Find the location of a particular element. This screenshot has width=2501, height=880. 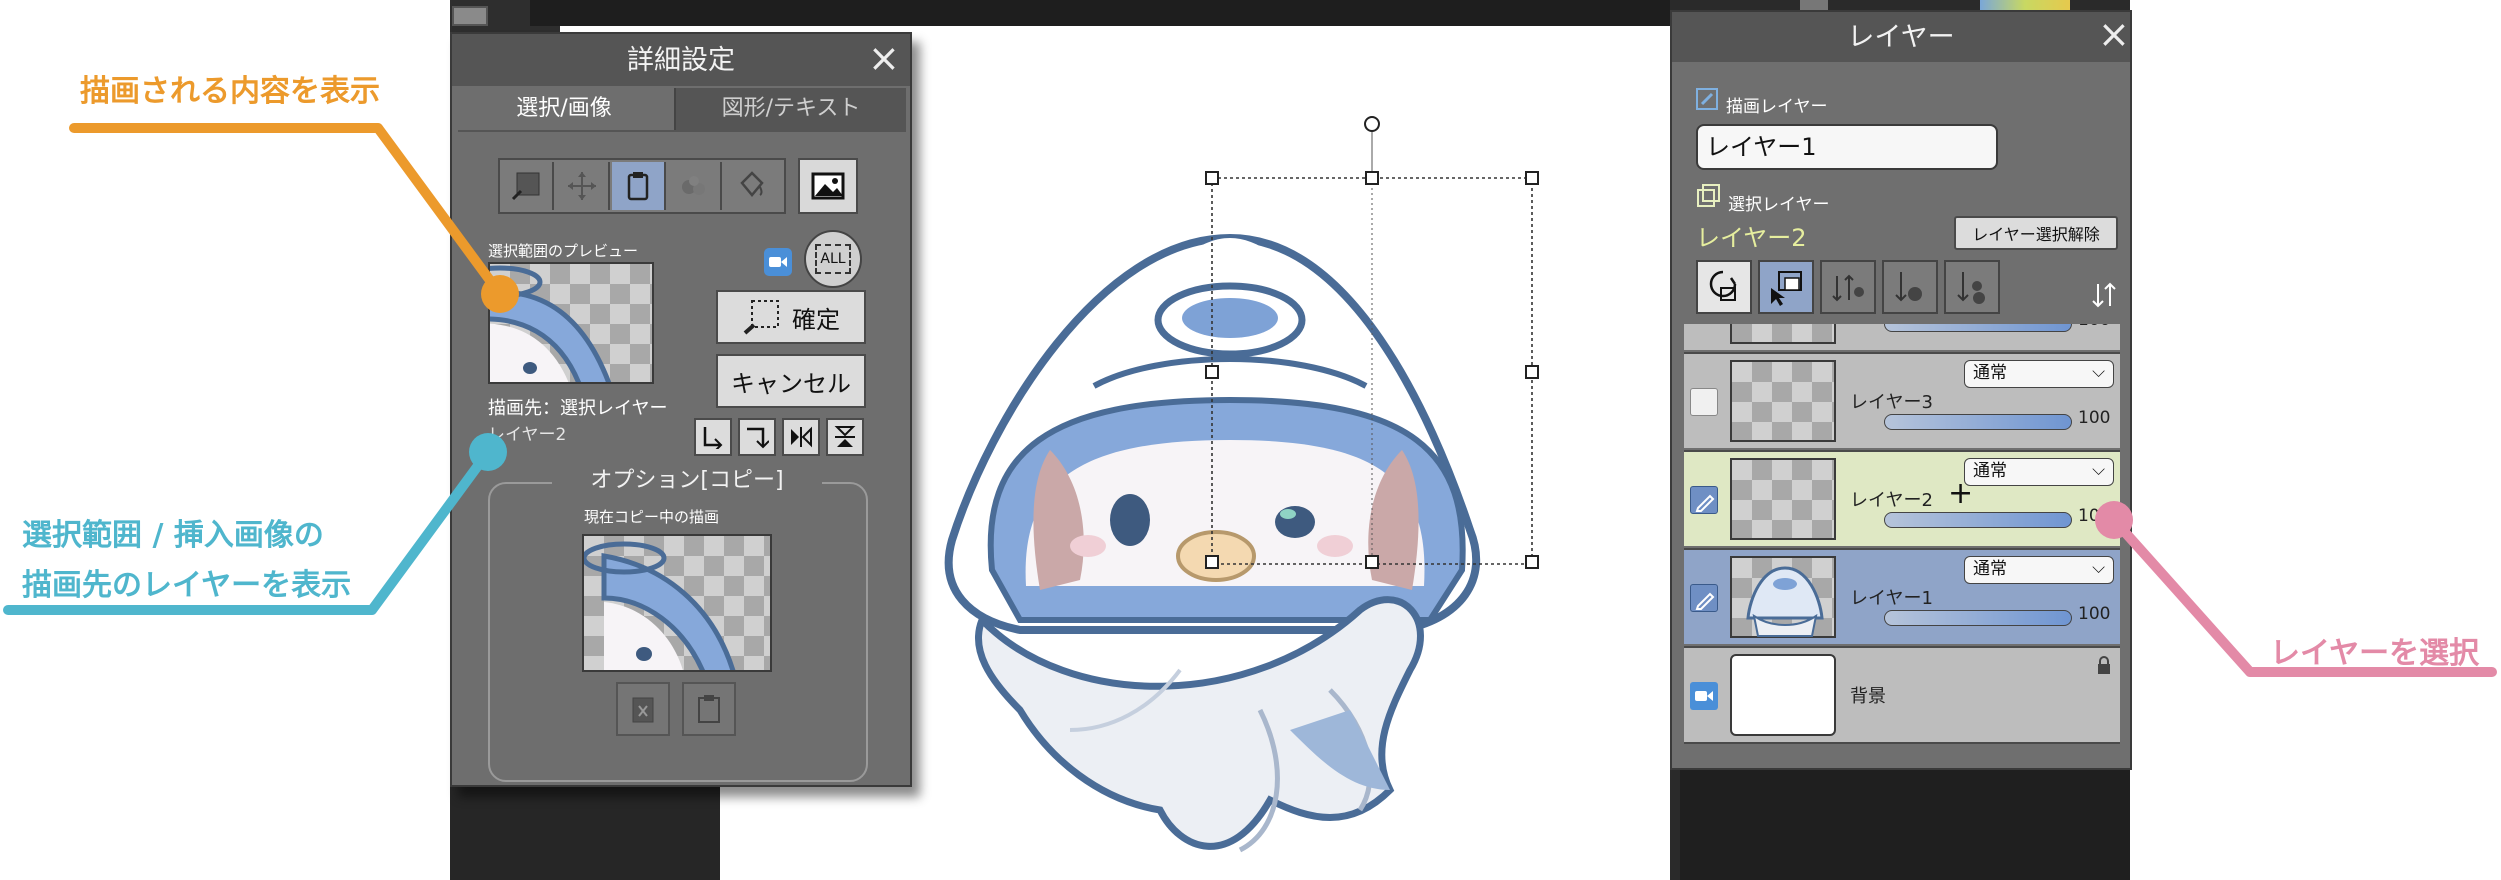

layer-select-toggle-icon is located at coordinates (1723, 285).